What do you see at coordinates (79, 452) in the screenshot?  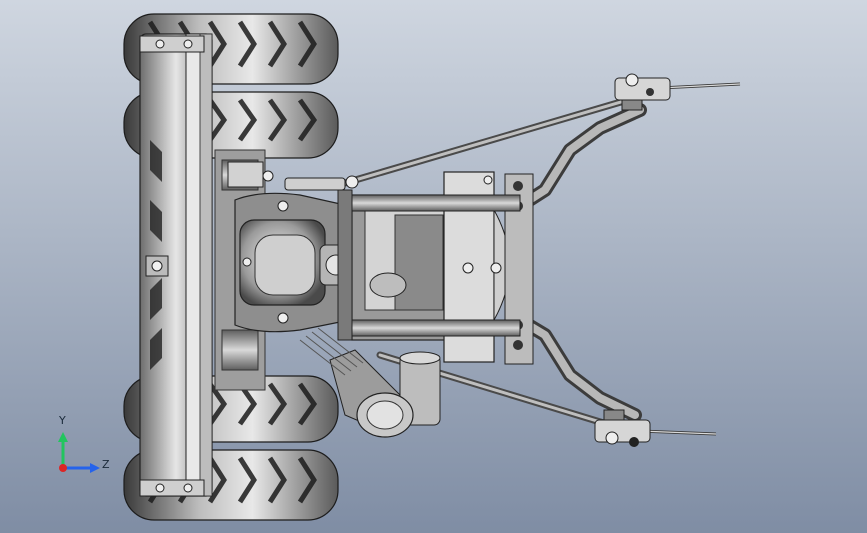 I see `axis-triad` at bounding box center [79, 452].